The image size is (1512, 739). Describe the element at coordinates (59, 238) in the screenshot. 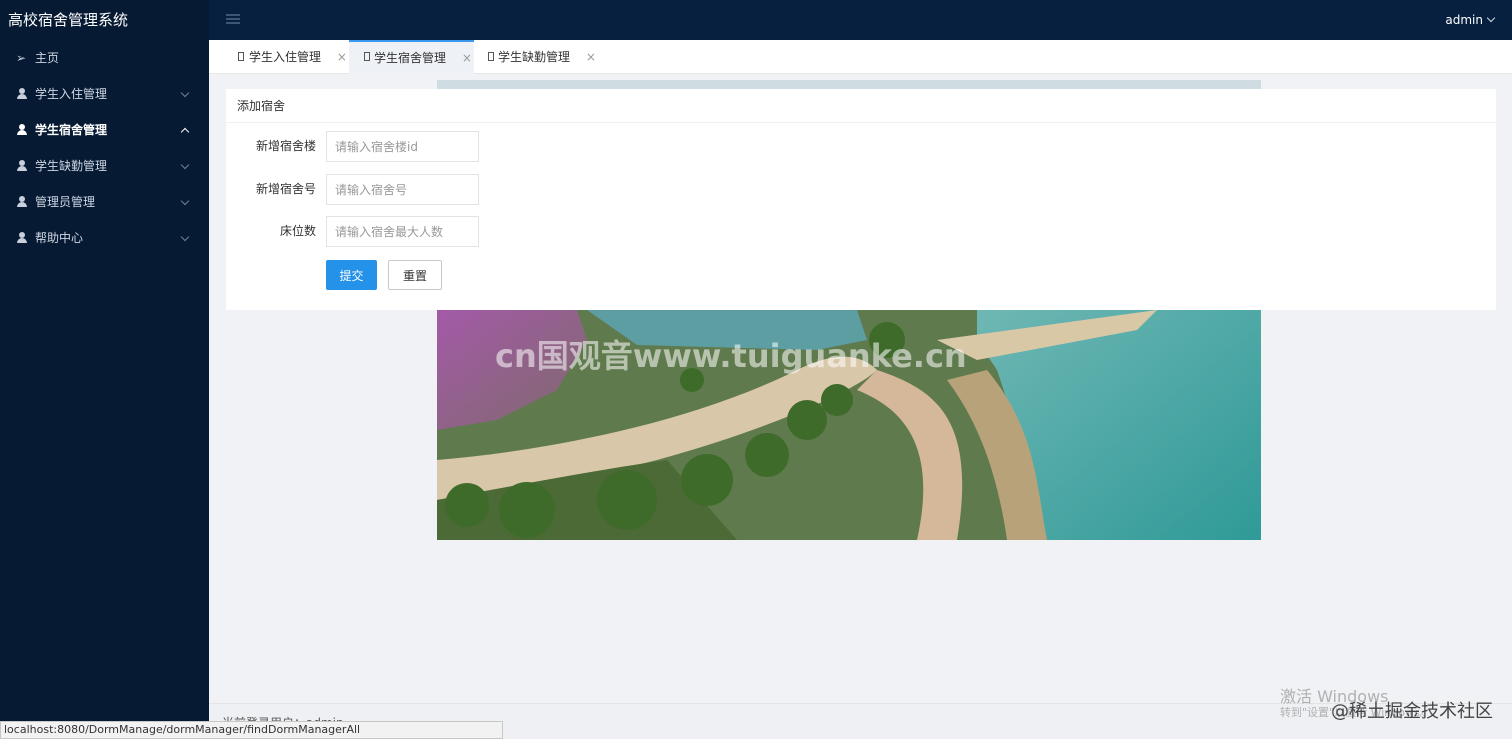

I see `sidebar-item-label: 帮助中心` at that location.